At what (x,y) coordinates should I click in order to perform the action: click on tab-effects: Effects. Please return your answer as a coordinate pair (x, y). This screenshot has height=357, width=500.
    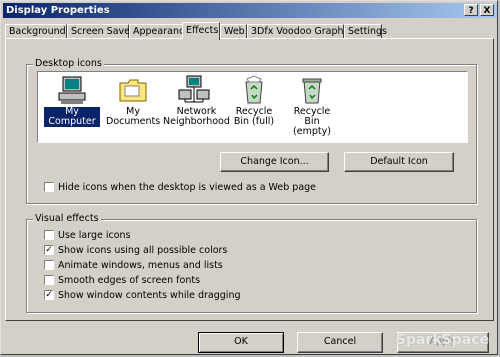
    Looking at the image, I should click on (201, 31).